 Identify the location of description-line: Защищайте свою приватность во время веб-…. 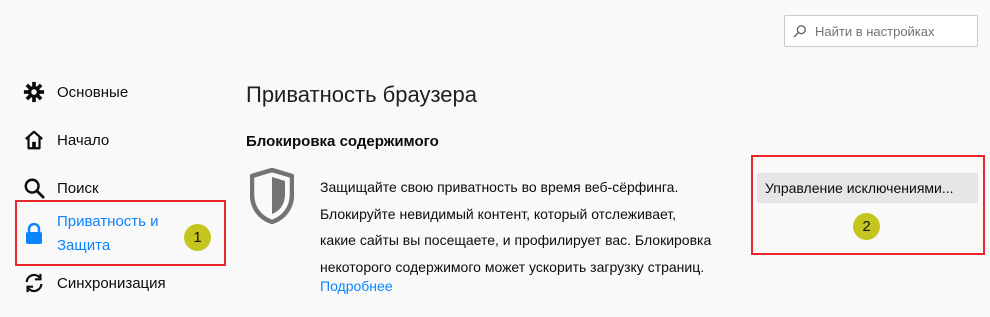
(499, 187).